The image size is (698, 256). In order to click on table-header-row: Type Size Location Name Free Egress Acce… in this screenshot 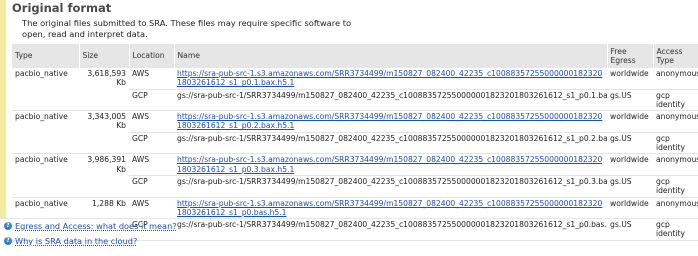, I will do `click(355, 56)`.